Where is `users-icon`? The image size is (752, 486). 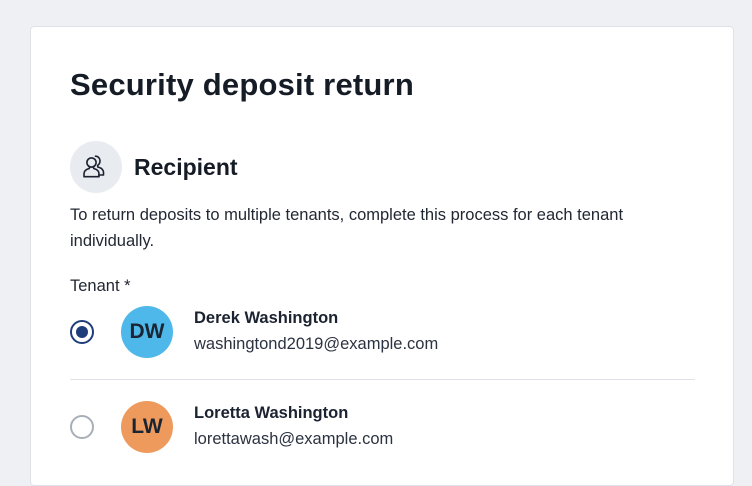
users-icon is located at coordinates (96, 167).